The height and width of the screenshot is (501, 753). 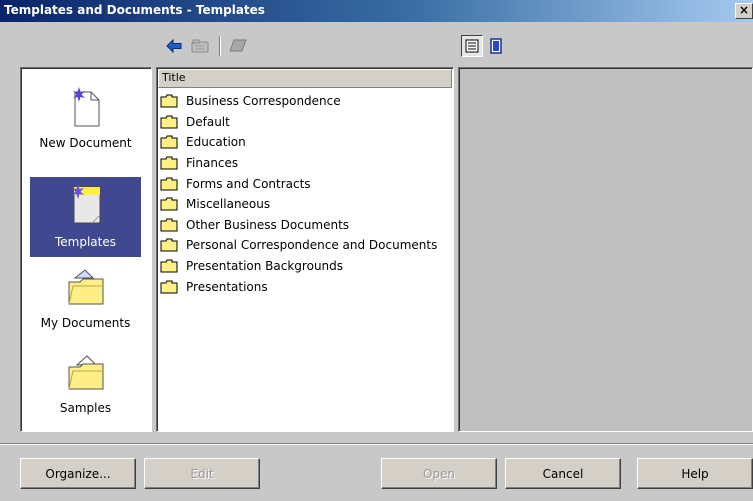 I want to click on list-item: Finances, so click(x=298, y=163).